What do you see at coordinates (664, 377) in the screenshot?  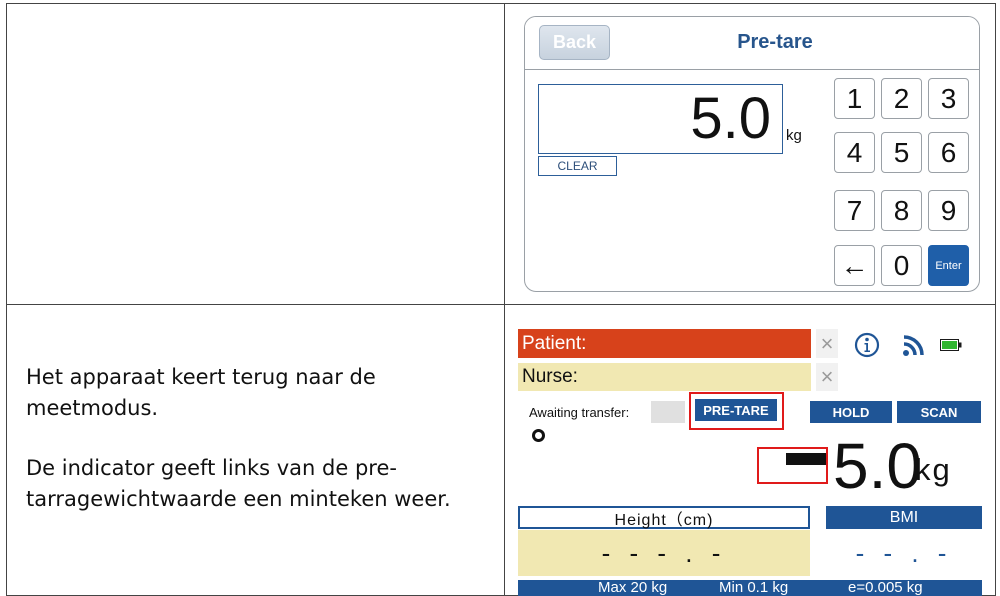 I see `nurse-field: Nurse:` at bounding box center [664, 377].